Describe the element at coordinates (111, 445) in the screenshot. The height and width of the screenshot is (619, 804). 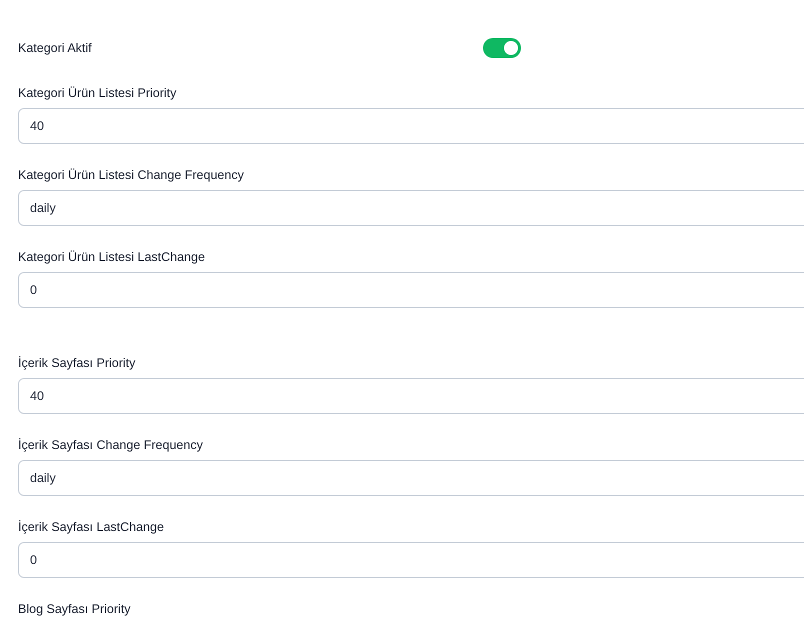
I see `field-label: İçerik Sayfası Change Frequency` at that location.